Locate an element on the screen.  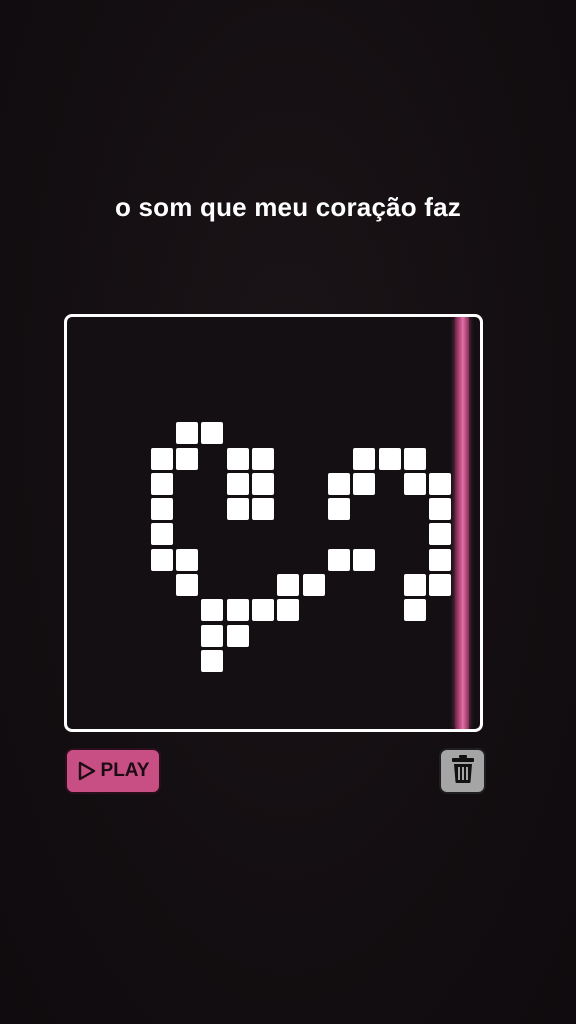
delete-button is located at coordinates (462, 771).